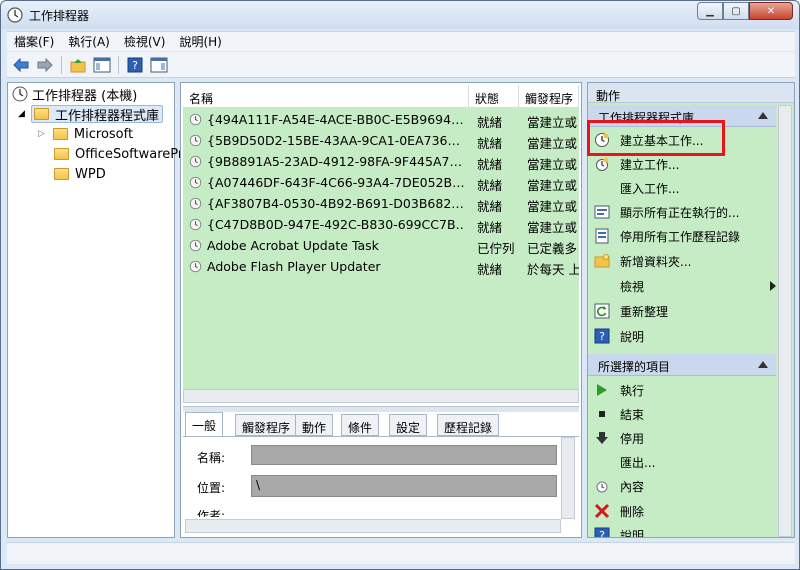 The image size is (800, 570). I want to click on forward-arrow-icon, so click(45, 64).